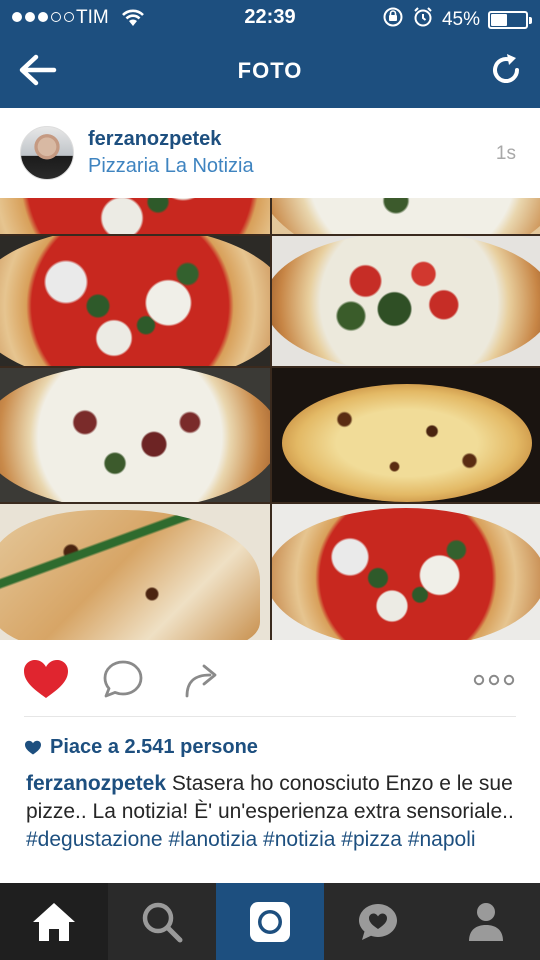  I want to click on more-button, so click(494, 680).